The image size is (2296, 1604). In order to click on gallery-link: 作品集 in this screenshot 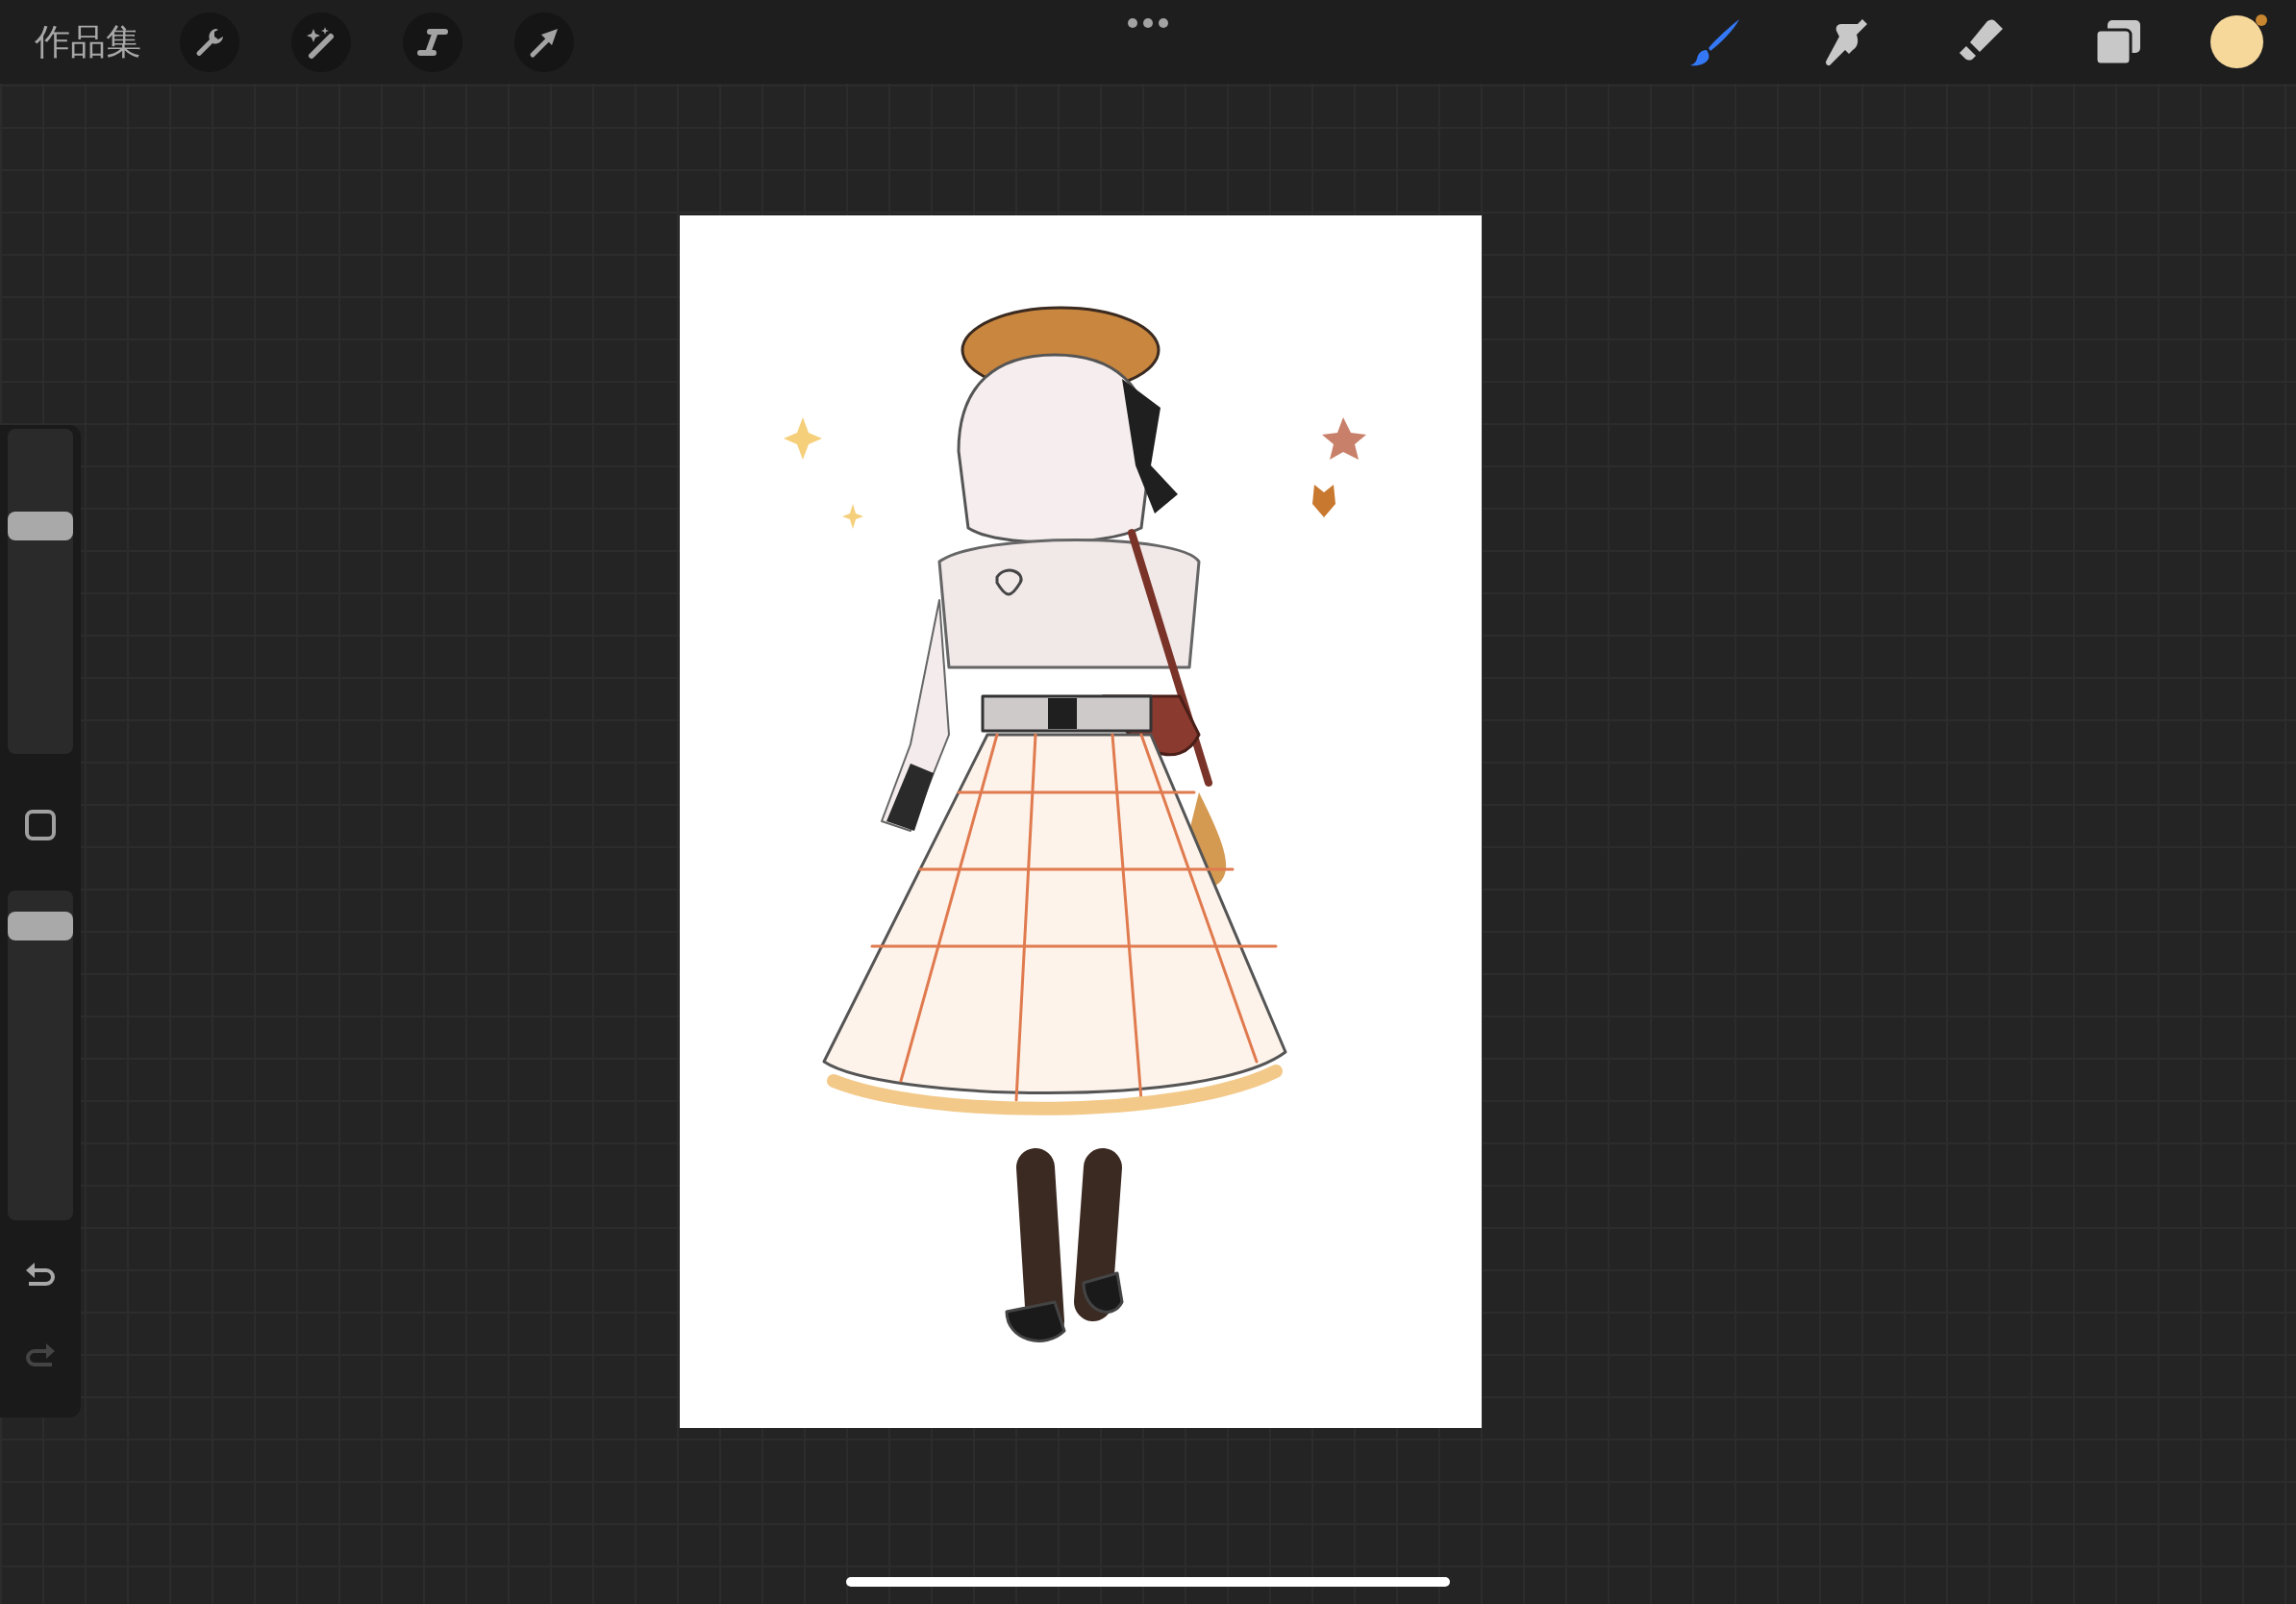, I will do `click(88, 41)`.